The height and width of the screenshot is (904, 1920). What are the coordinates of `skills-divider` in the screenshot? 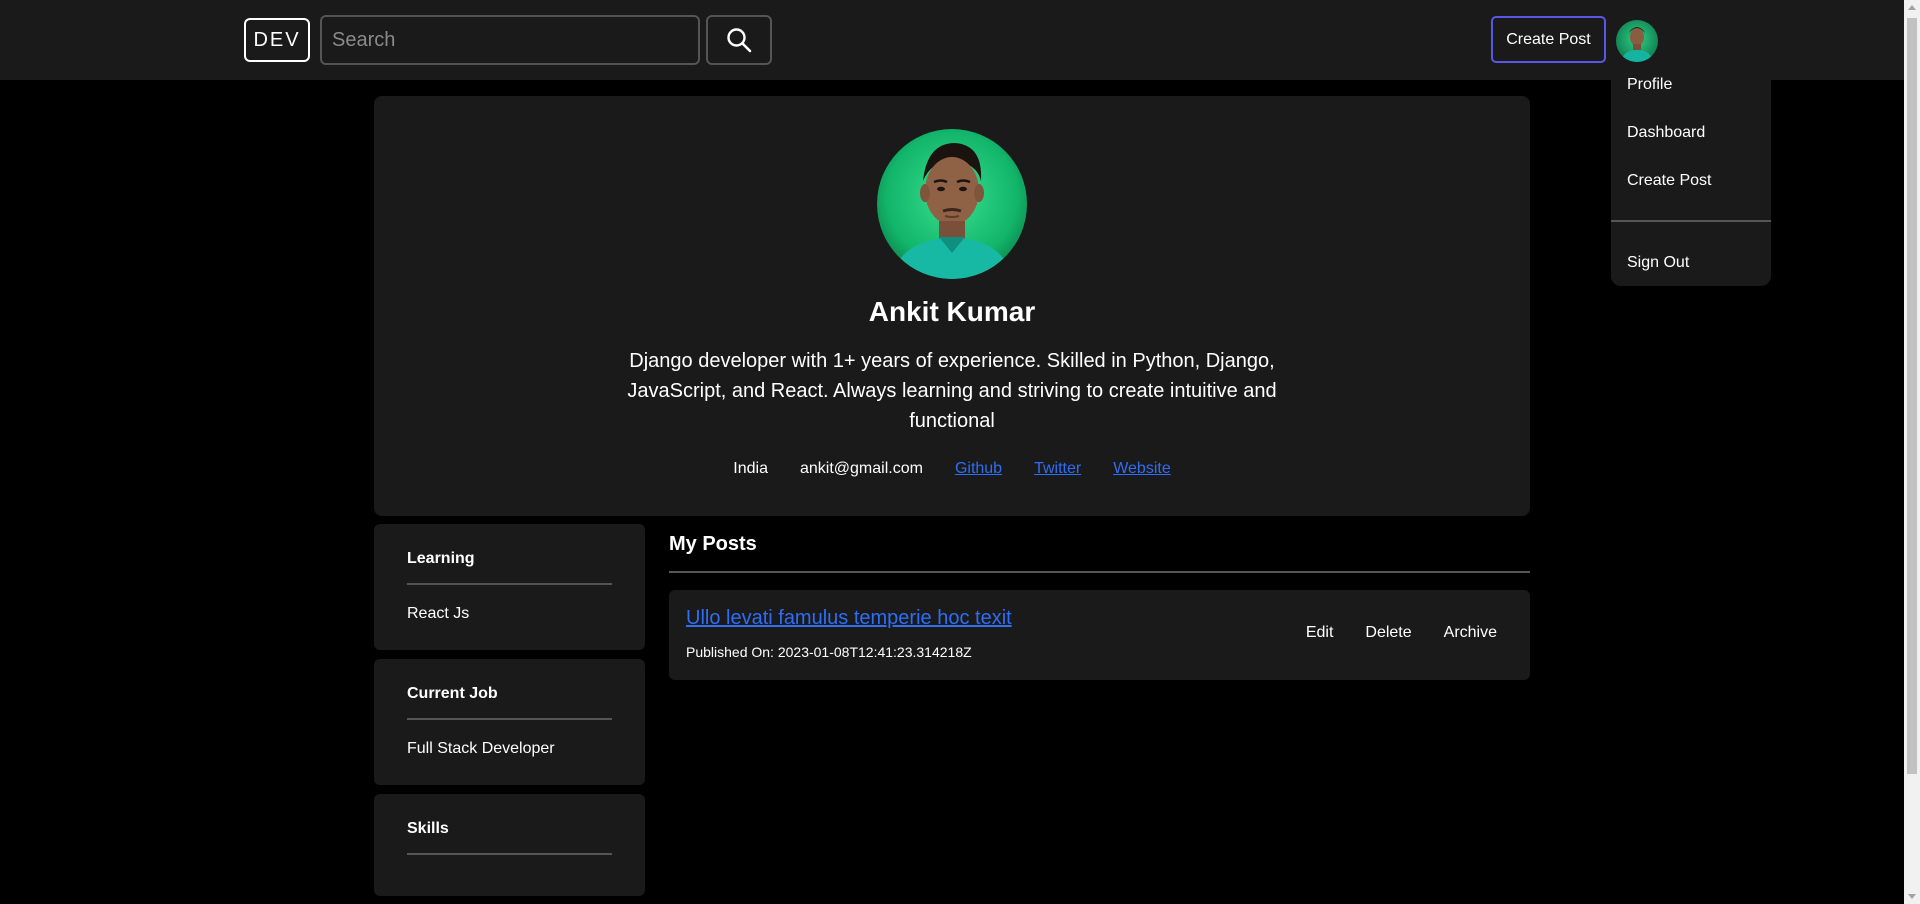 It's located at (509, 854).